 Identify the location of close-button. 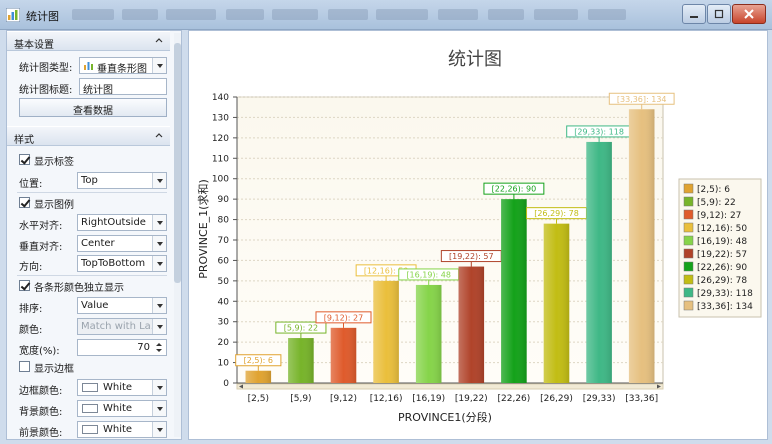
(749, 14).